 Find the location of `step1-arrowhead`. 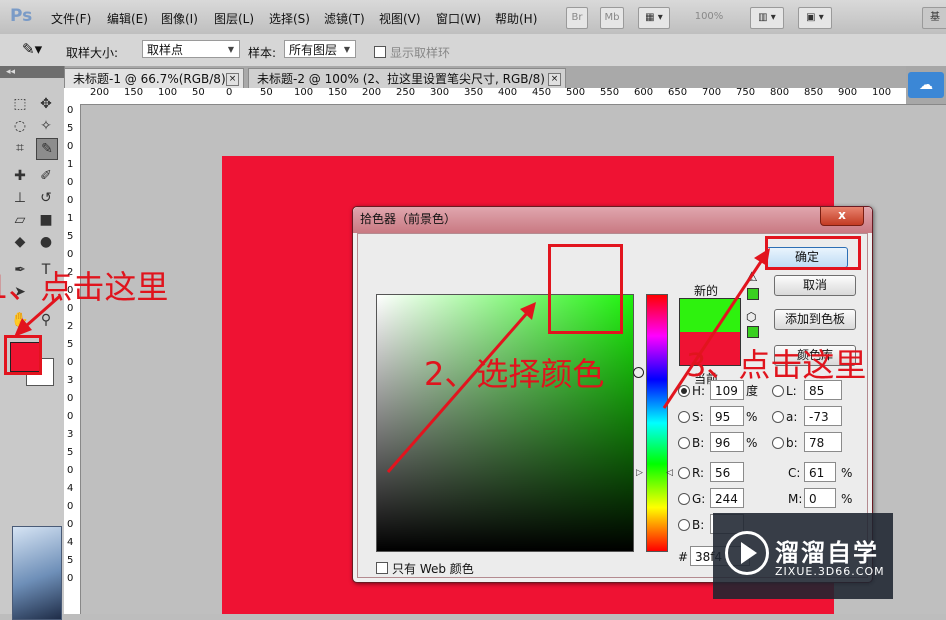

step1-arrowhead is located at coordinates (23, 327).